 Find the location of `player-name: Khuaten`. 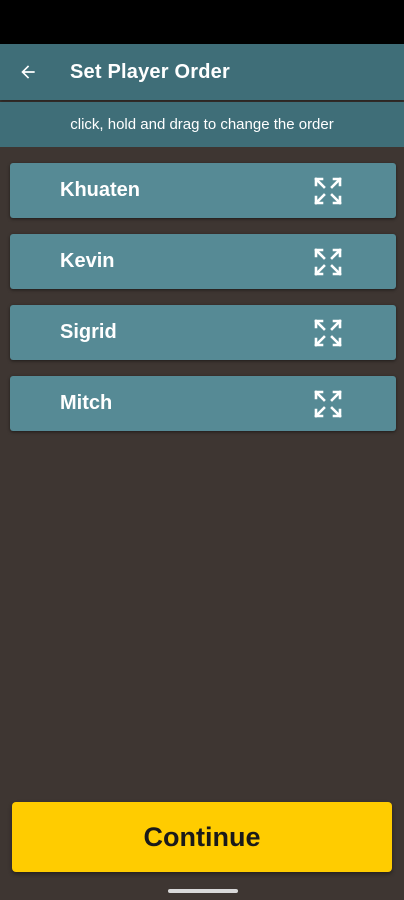

player-name: Khuaten is located at coordinates (100, 190).